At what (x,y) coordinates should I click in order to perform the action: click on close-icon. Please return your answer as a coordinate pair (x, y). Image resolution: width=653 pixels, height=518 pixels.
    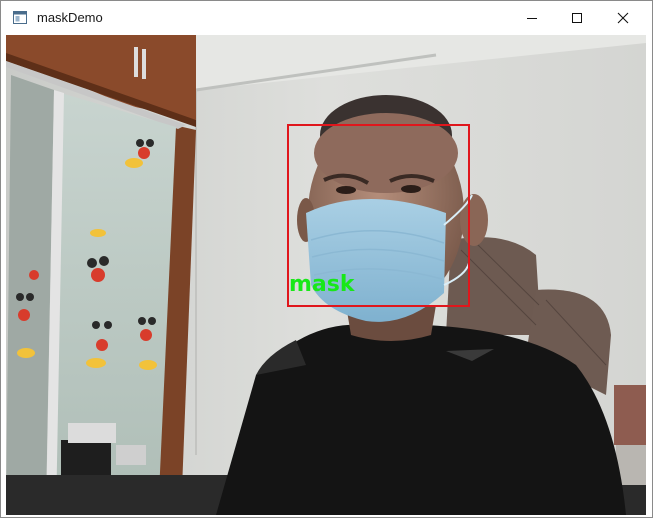
    Looking at the image, I should click on (623, 18).